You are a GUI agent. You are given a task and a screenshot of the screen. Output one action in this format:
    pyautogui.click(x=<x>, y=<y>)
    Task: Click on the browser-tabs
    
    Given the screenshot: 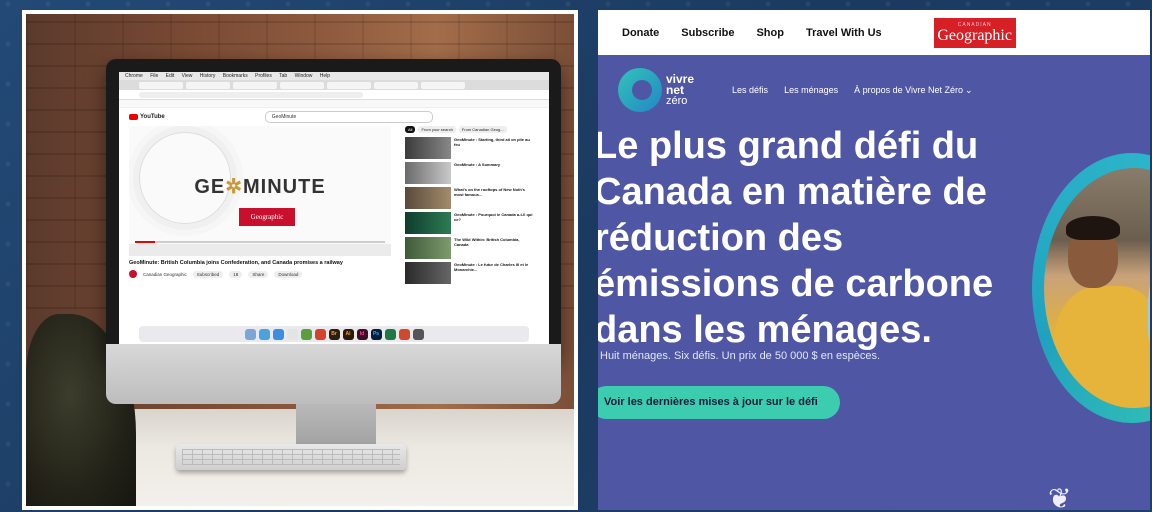 What is the action you would take?
    pyautogui.click(x=334, y=85)
    